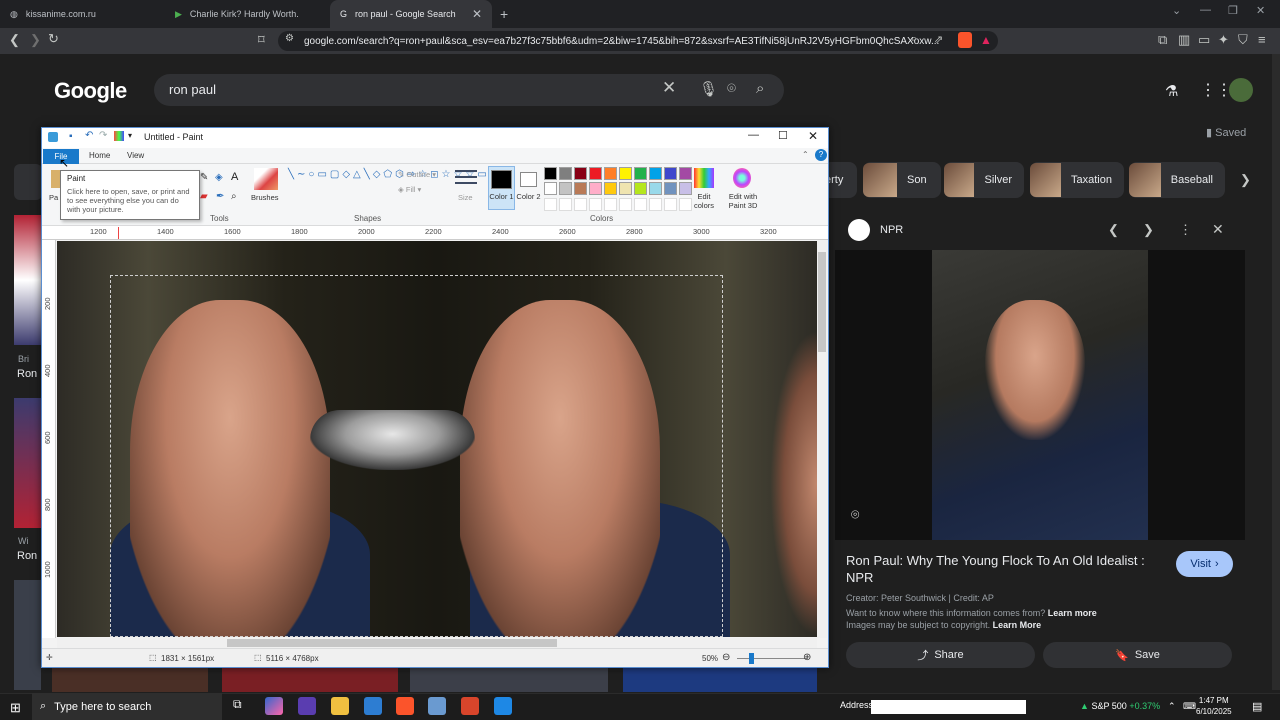 The height and width of the screenshot is (720, 1280). Describe the element at coordinates (731, 88) in the screenshot. I see `lens-icon: ⌾` at that location.